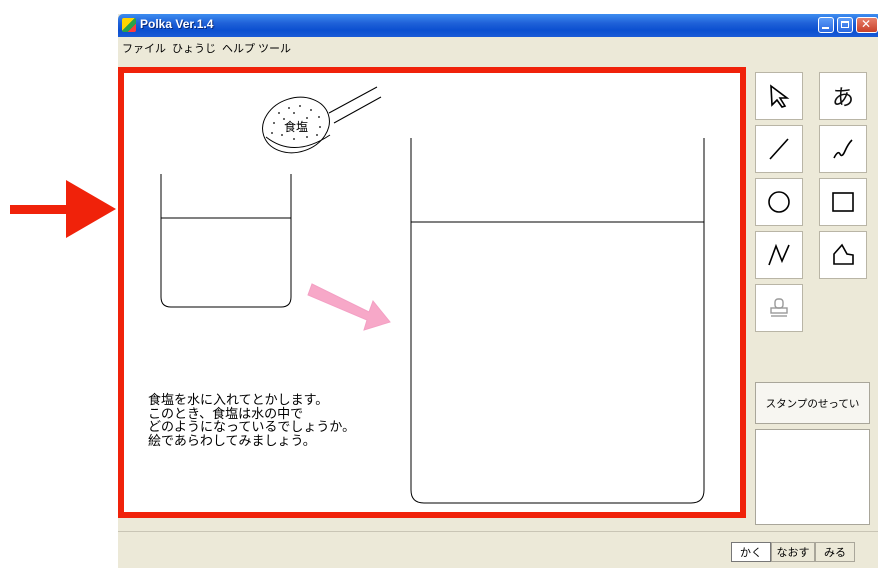 The image size is (878, 568). I want to click on menu-view: ひょうじ, so click(194, 48).